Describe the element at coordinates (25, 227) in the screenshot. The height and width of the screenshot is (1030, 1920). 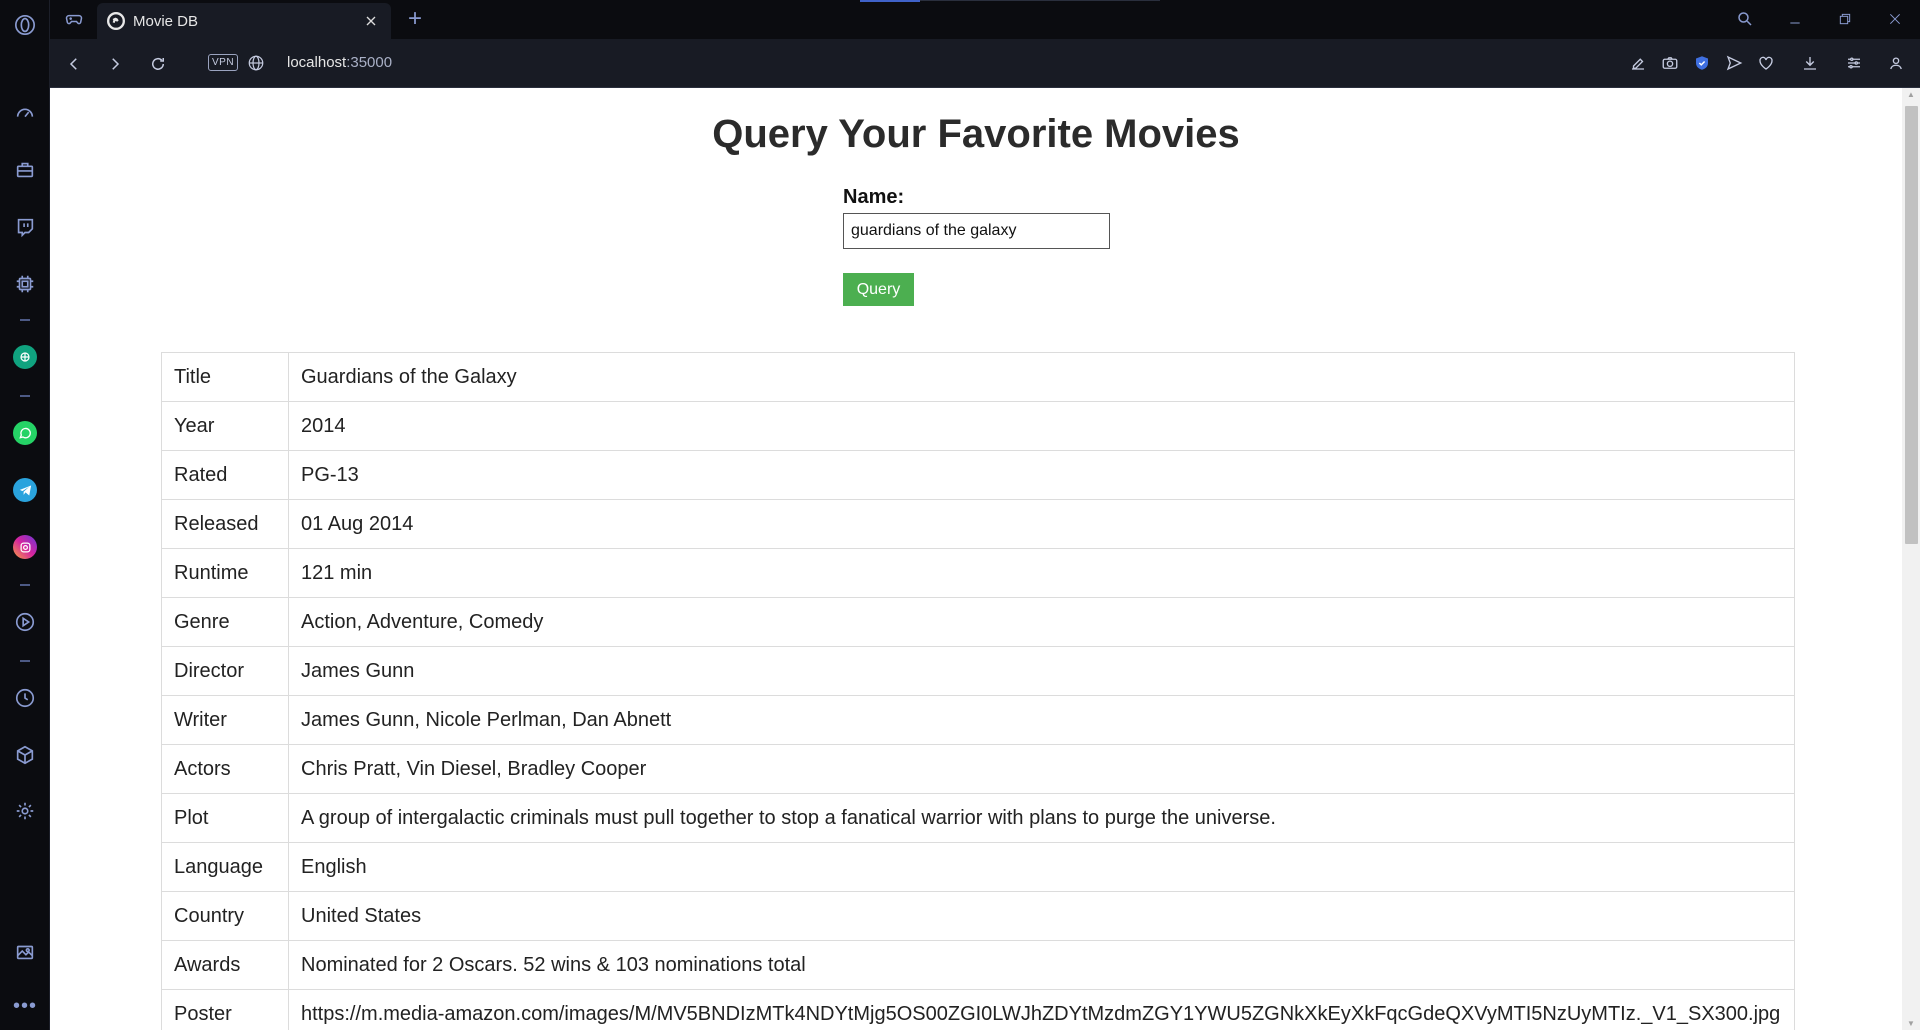
I see `twitch-icon` at that location.